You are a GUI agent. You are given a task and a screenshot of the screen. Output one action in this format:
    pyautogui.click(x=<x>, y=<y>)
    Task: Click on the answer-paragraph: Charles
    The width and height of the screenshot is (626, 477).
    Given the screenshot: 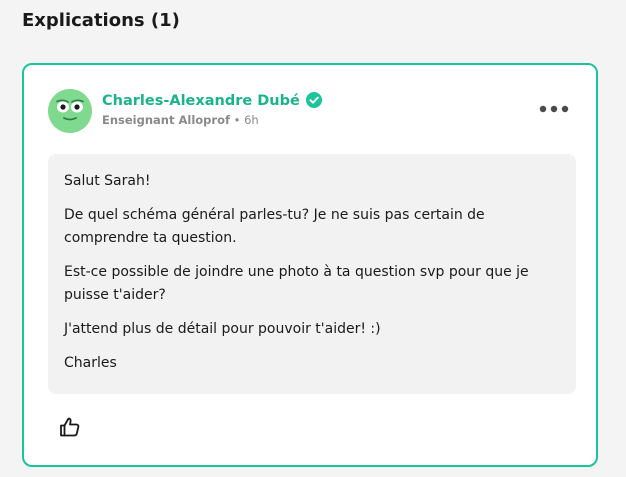 What is the action you would take?
    pyautogui.click(x=90, y=363)
    